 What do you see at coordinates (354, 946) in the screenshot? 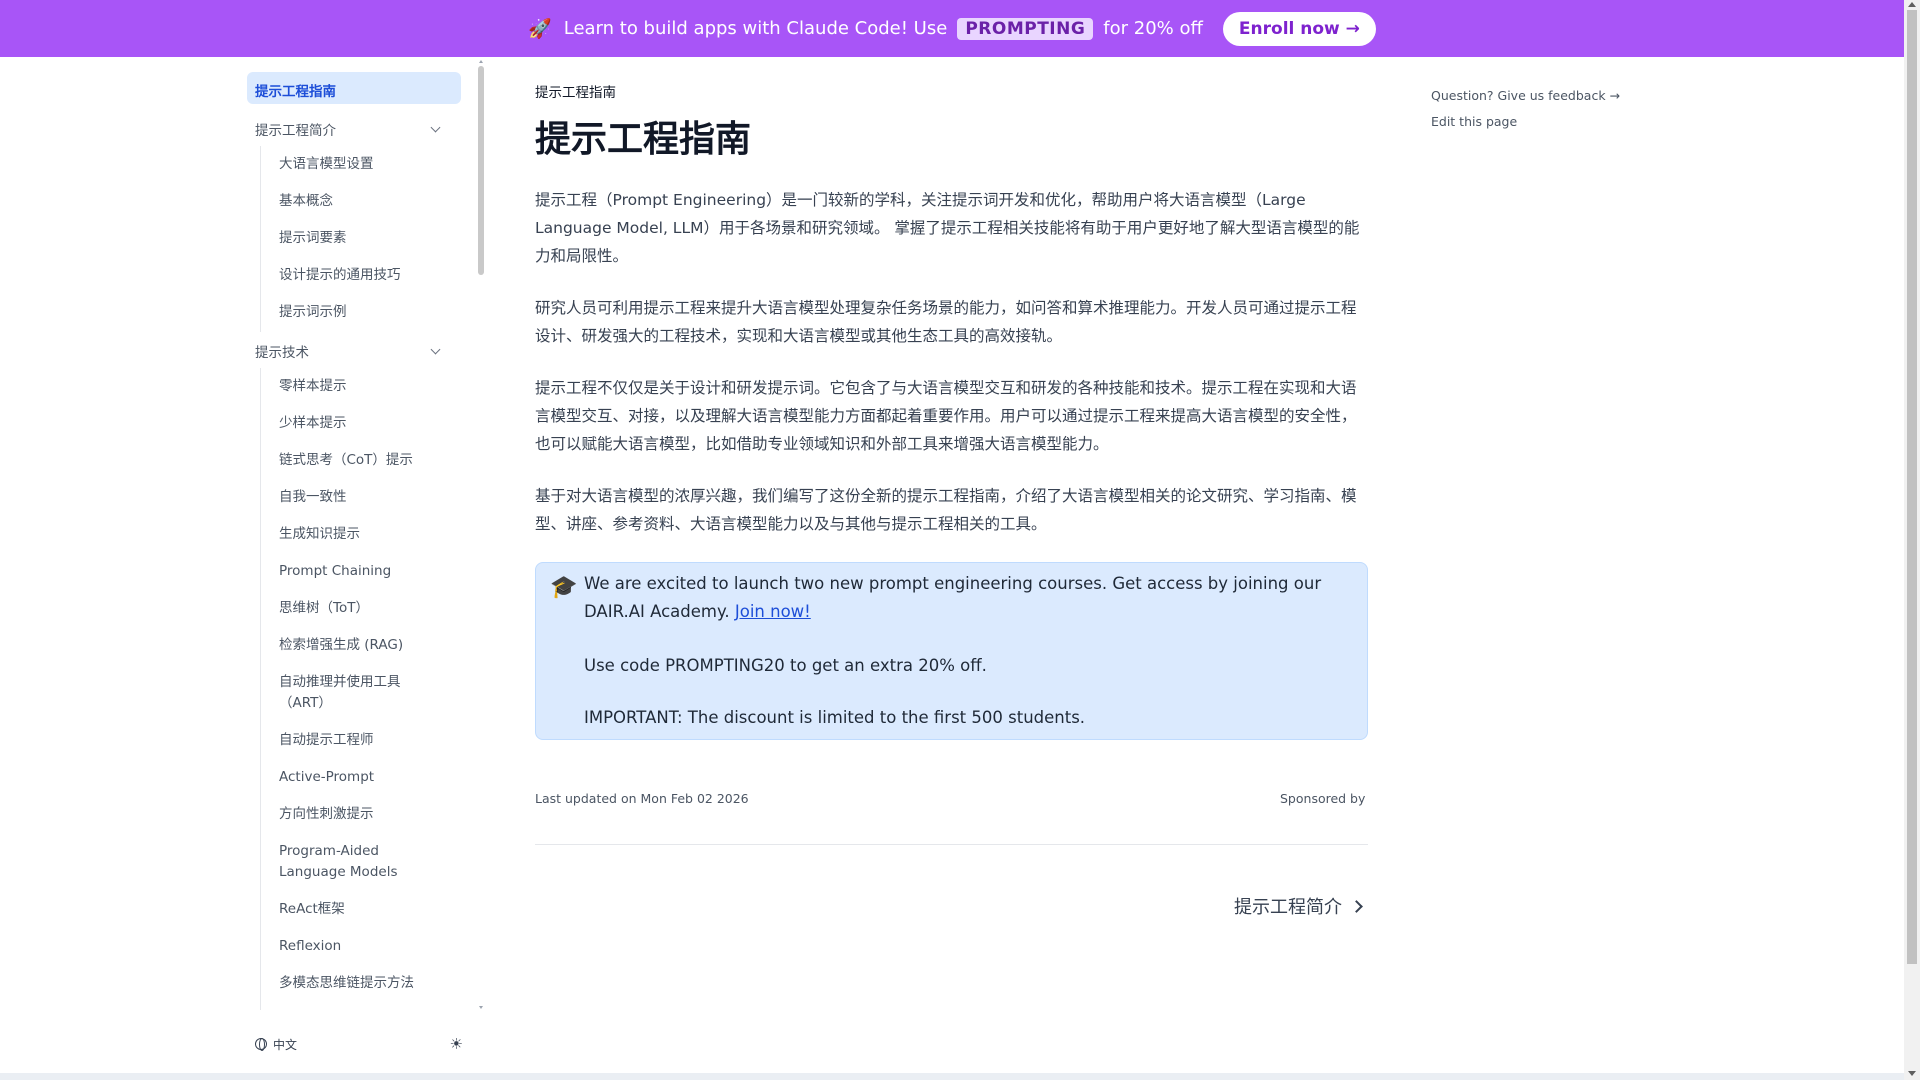
I see `sidebar-item: Reflexion` at bounding box center [354, 946].